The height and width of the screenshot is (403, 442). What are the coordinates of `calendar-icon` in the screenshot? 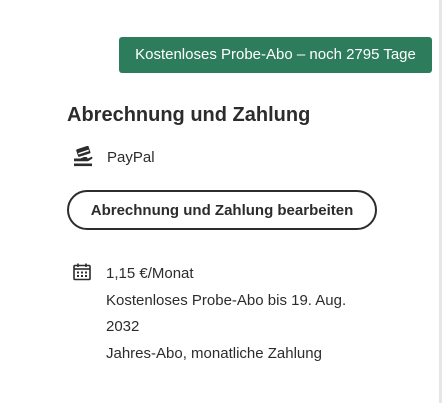 It's located at (82, 272).